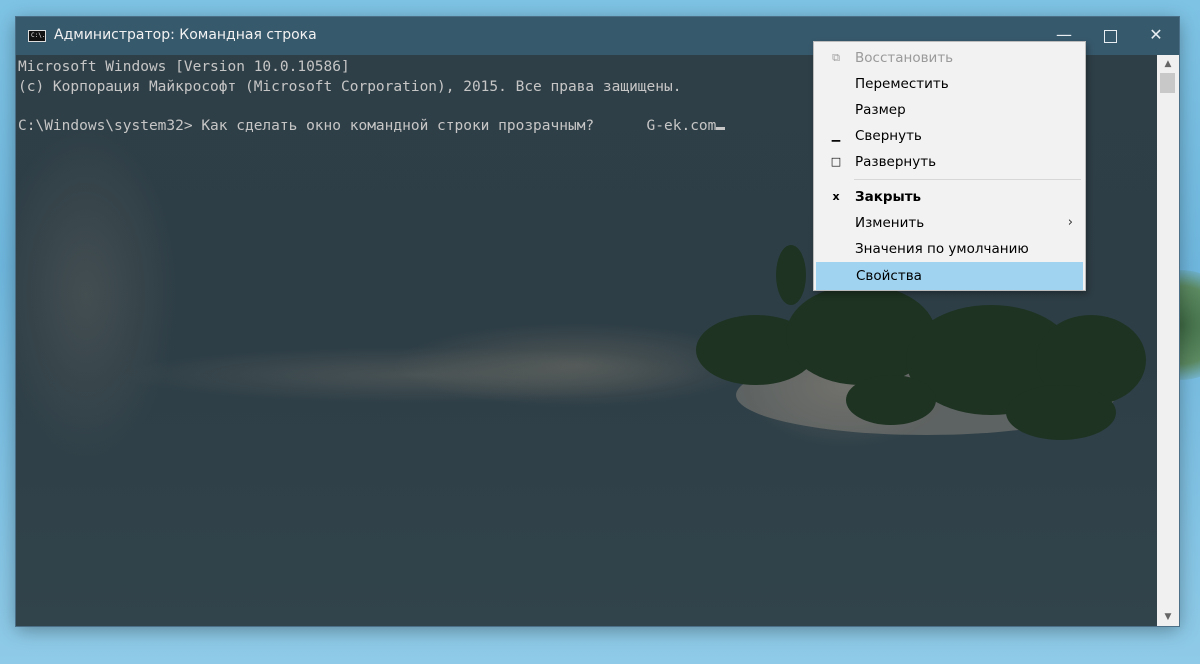 The image size is (1200, 664). I want to click on scroll-up-arrow-icon: ▲, so click(1168, 64).